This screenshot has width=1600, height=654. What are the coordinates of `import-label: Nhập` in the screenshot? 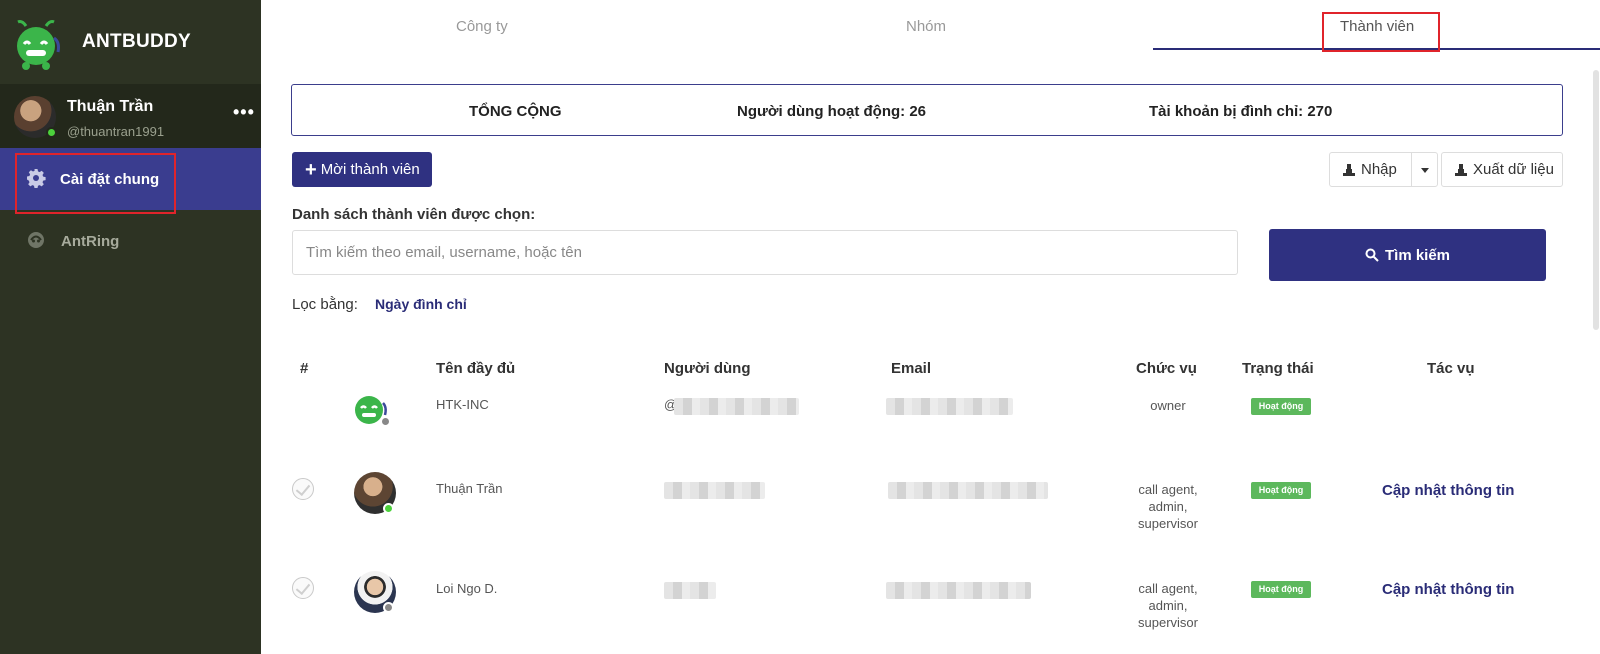 It's located at (1379, 169).